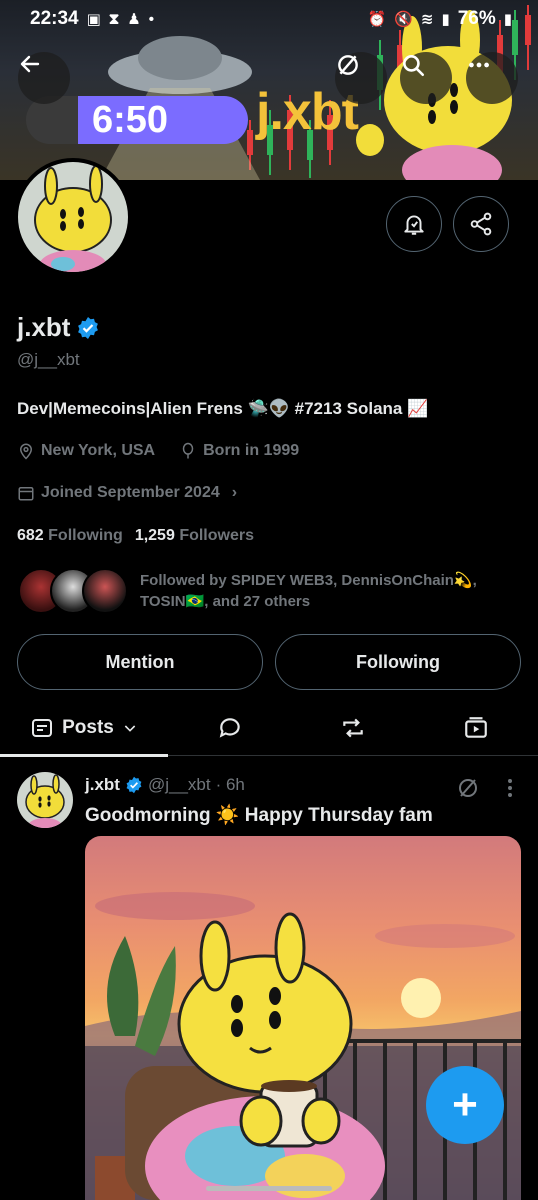 This screenshot has width=538, height=1200. I want to click on post-grok-button, so click(468, 790).